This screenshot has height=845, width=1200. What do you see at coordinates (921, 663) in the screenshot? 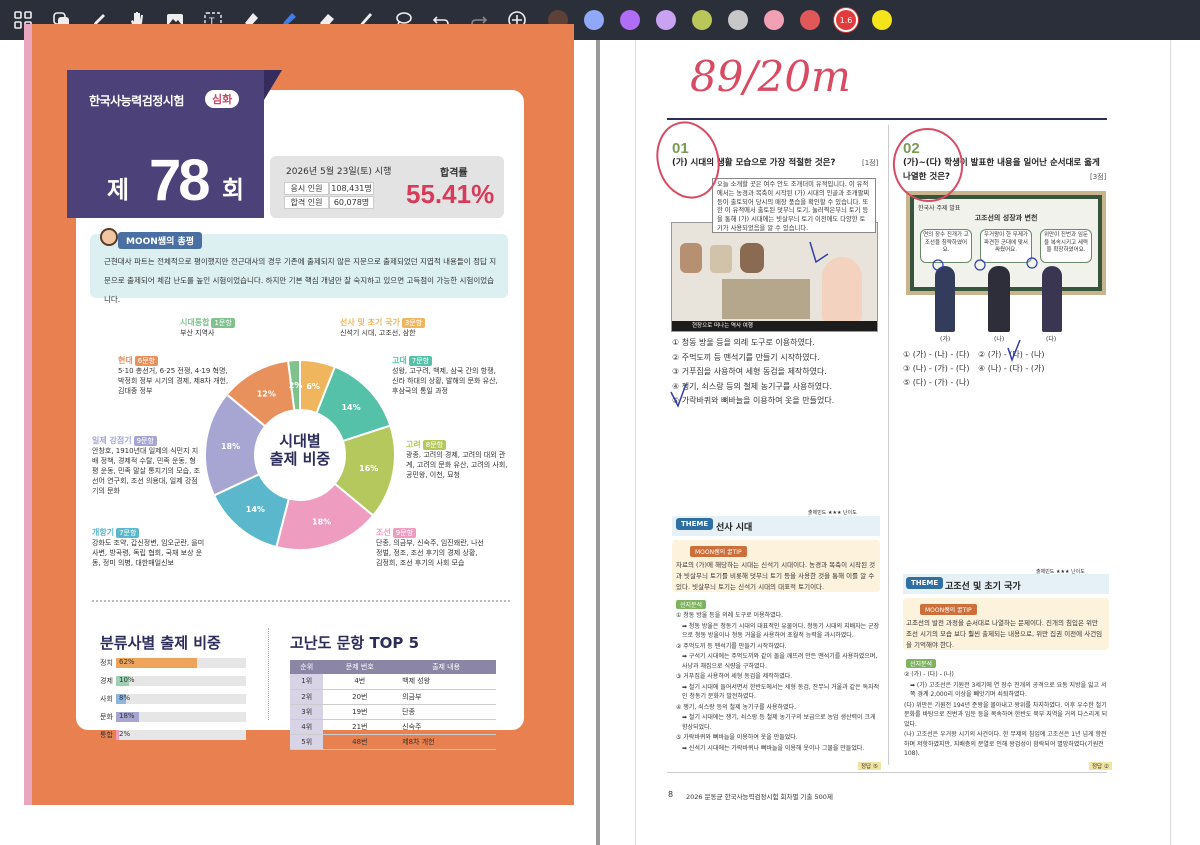
I see `theme2-analysis-label: 선지분석` at bounding box center [921, 663].